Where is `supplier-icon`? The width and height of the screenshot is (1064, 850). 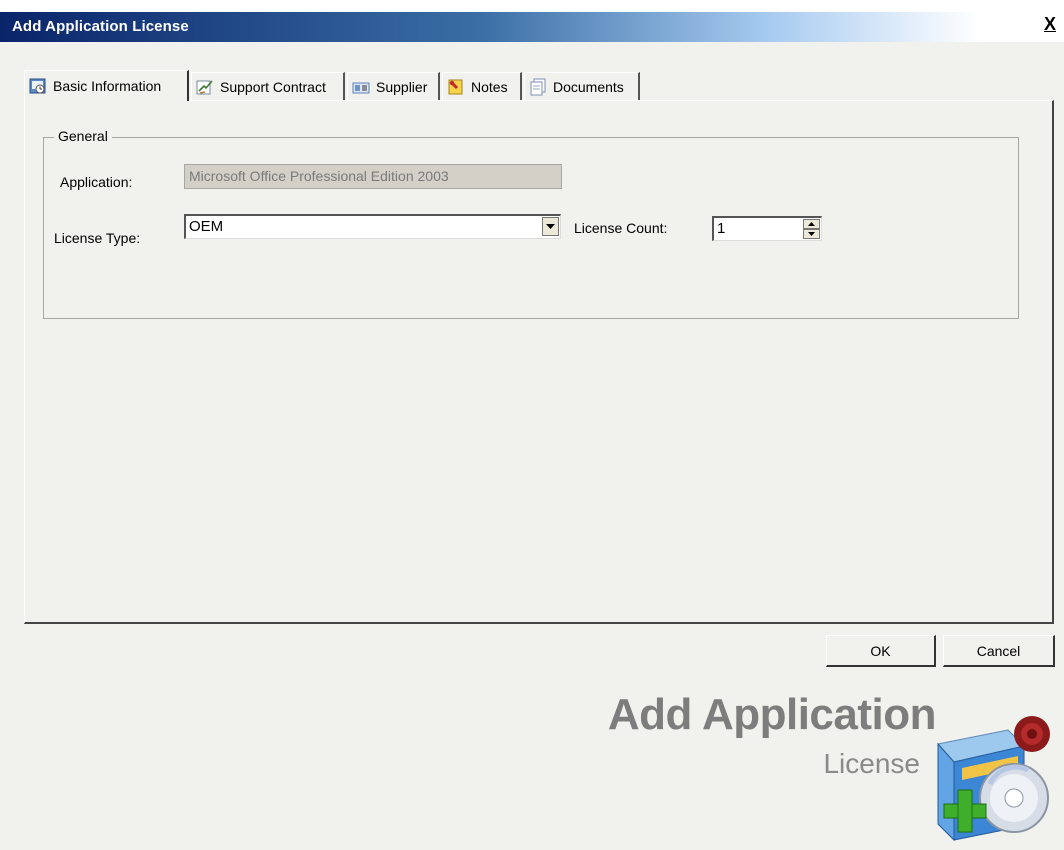
supplier-icon is located at coordinates (361, 87).